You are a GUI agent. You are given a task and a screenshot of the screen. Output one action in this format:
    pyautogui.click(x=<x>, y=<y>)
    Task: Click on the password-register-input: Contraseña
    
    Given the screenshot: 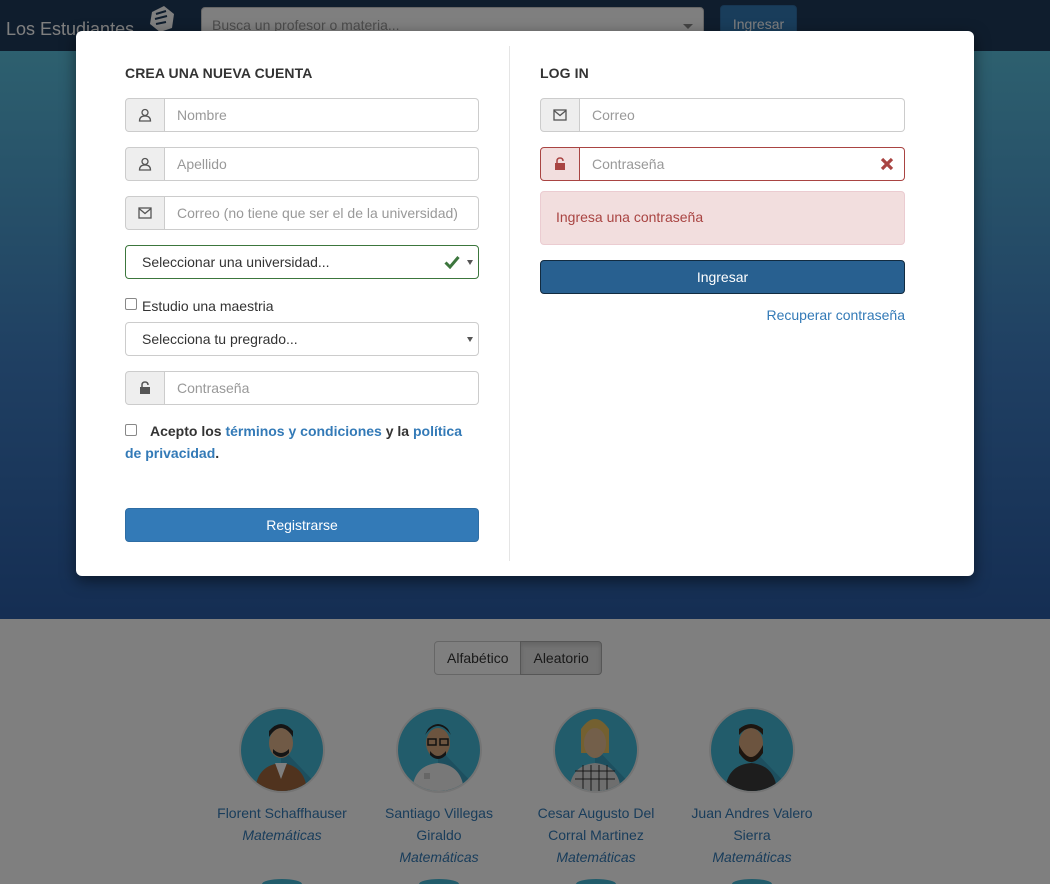 What is the action you would take?
    pyautogui.click(x=322, y=388)
    